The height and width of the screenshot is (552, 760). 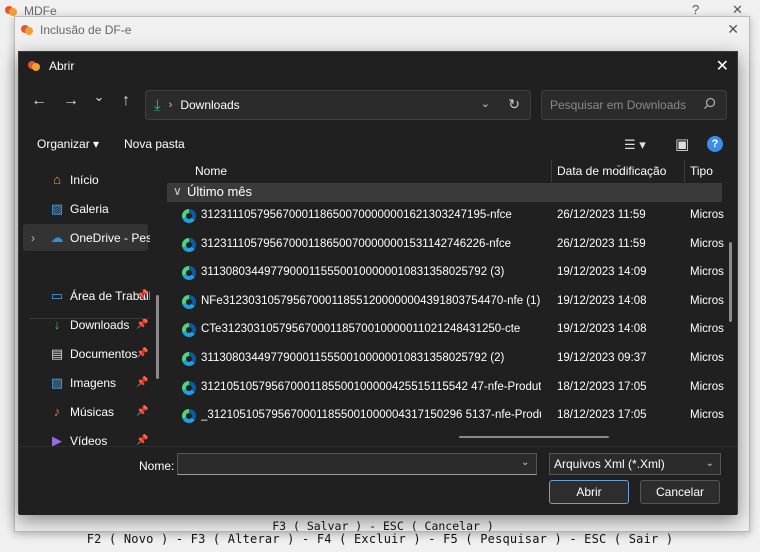 I want to click on sidebar-item: ▤ Documentos 📌, so click(x=89, y=353).